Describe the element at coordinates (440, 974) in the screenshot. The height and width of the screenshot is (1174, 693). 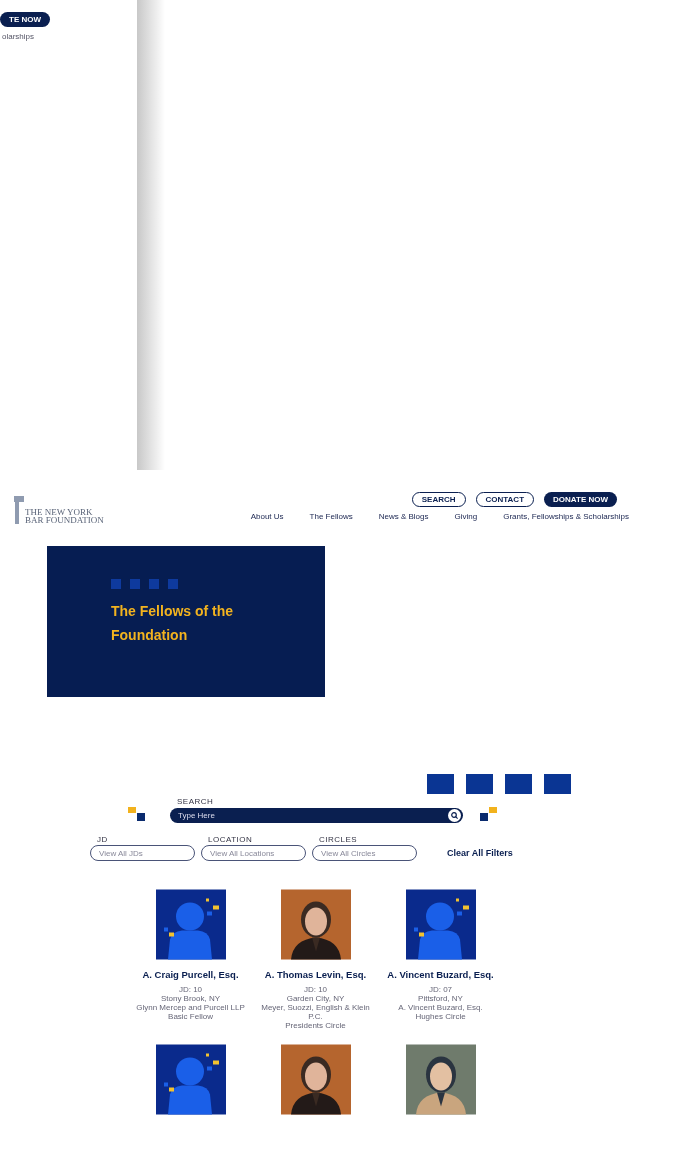
I see `fellow-name: A. Vincent Buzard, Esq.` at that location.